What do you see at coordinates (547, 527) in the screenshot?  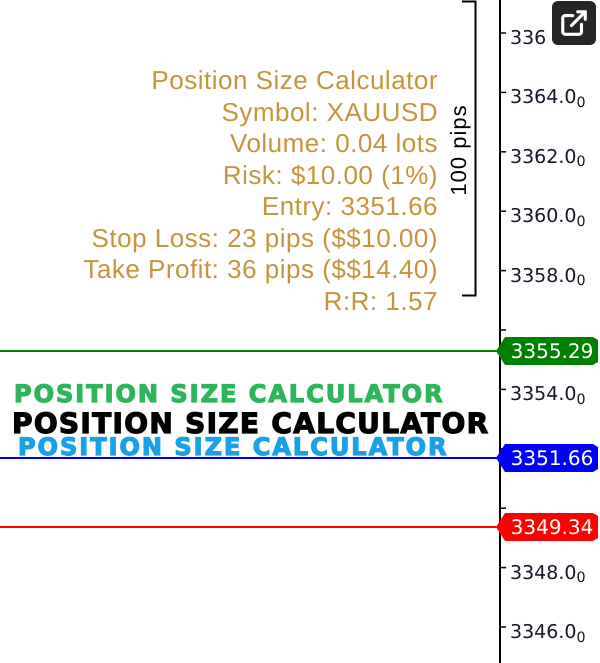 I see `price-tag: 3349.34` at bounding box center [547, 527].